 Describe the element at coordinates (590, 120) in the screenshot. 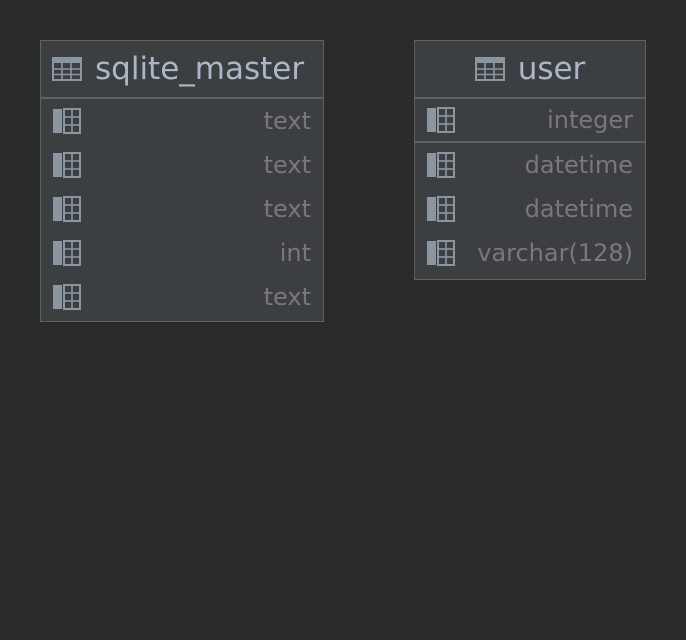

I see `column-type: integer` at that location.